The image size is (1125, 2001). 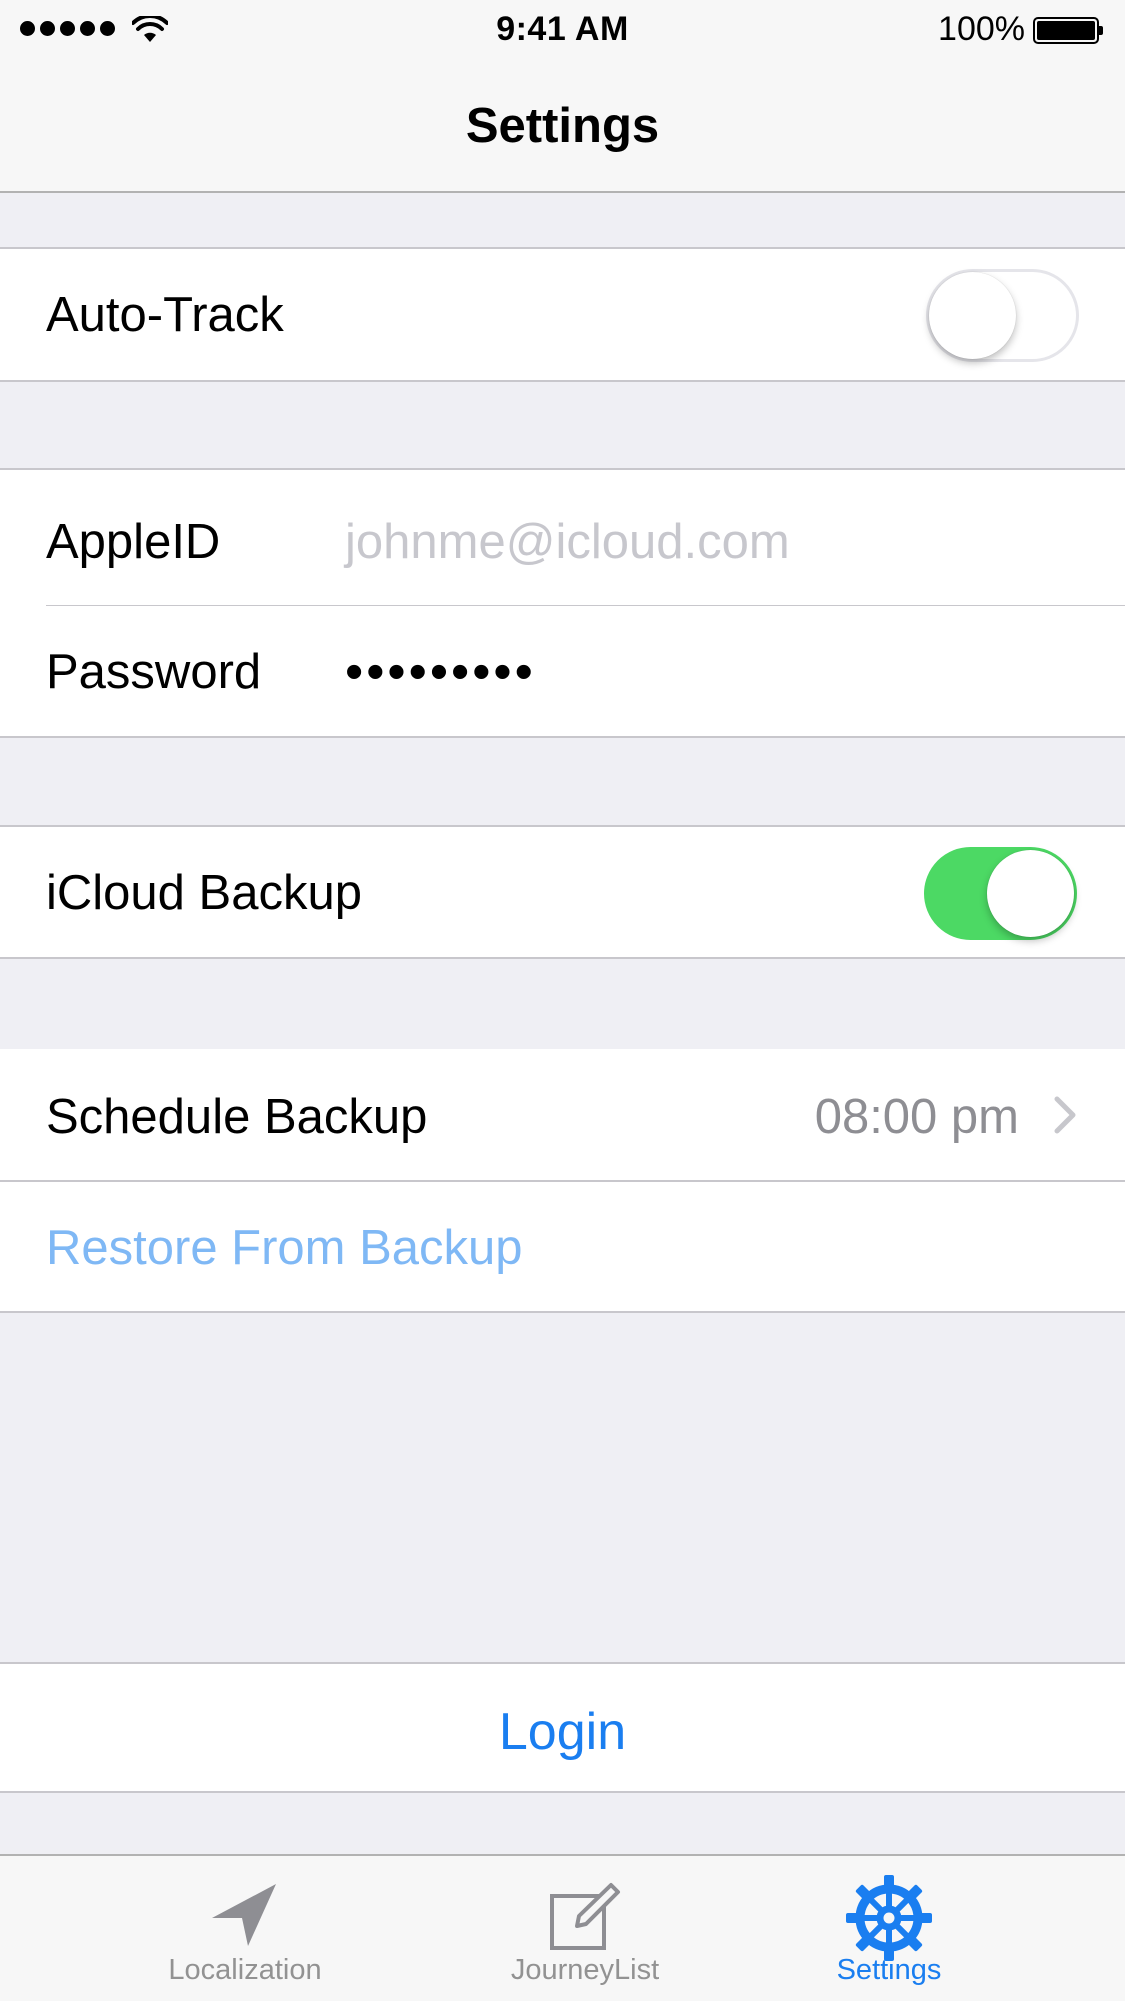 I want to click on tab-localization: Localization, so click(x=245, y=1928).